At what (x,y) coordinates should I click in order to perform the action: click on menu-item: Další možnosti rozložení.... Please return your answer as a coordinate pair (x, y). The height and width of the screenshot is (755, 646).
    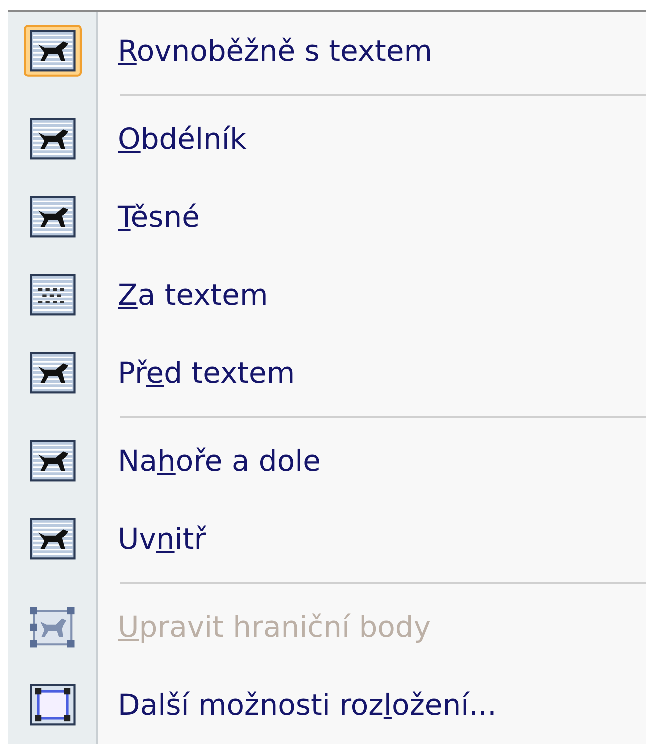
    Looking at the image, I should click on (307, 705).